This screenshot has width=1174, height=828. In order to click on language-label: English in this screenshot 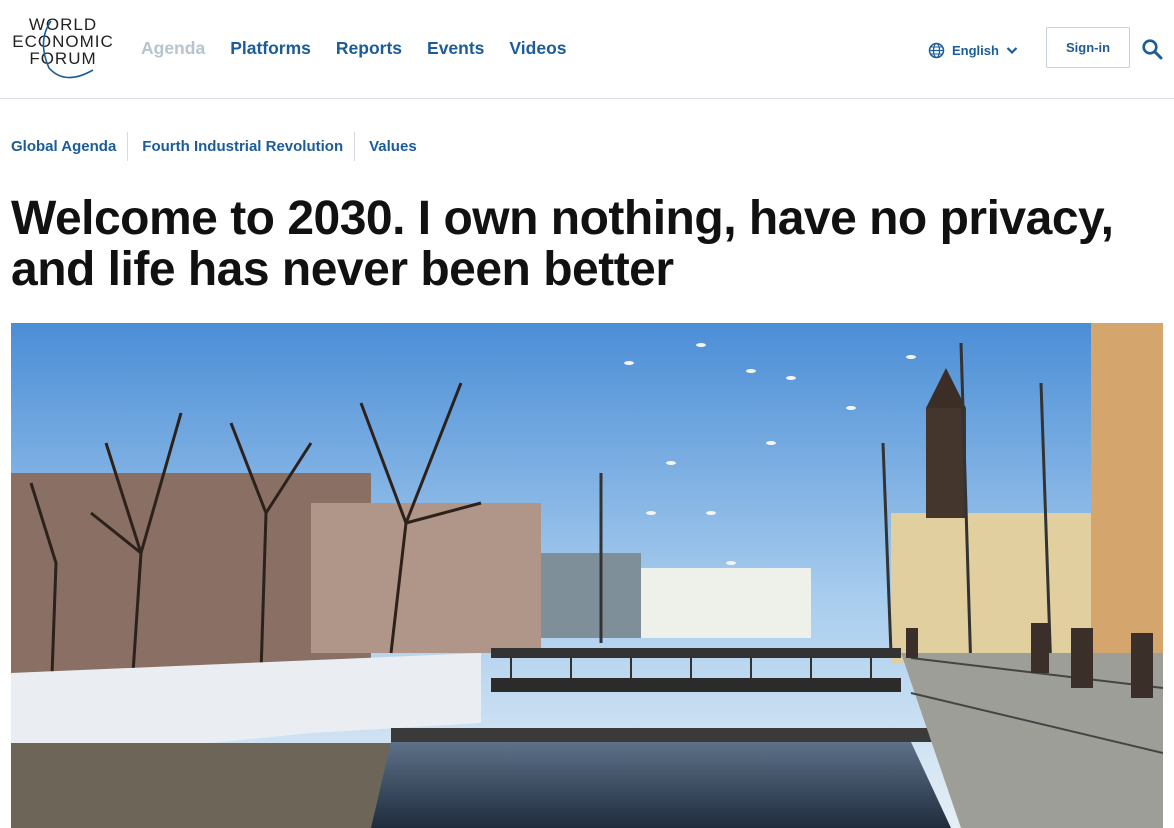, I will do `click(975, 50)`.